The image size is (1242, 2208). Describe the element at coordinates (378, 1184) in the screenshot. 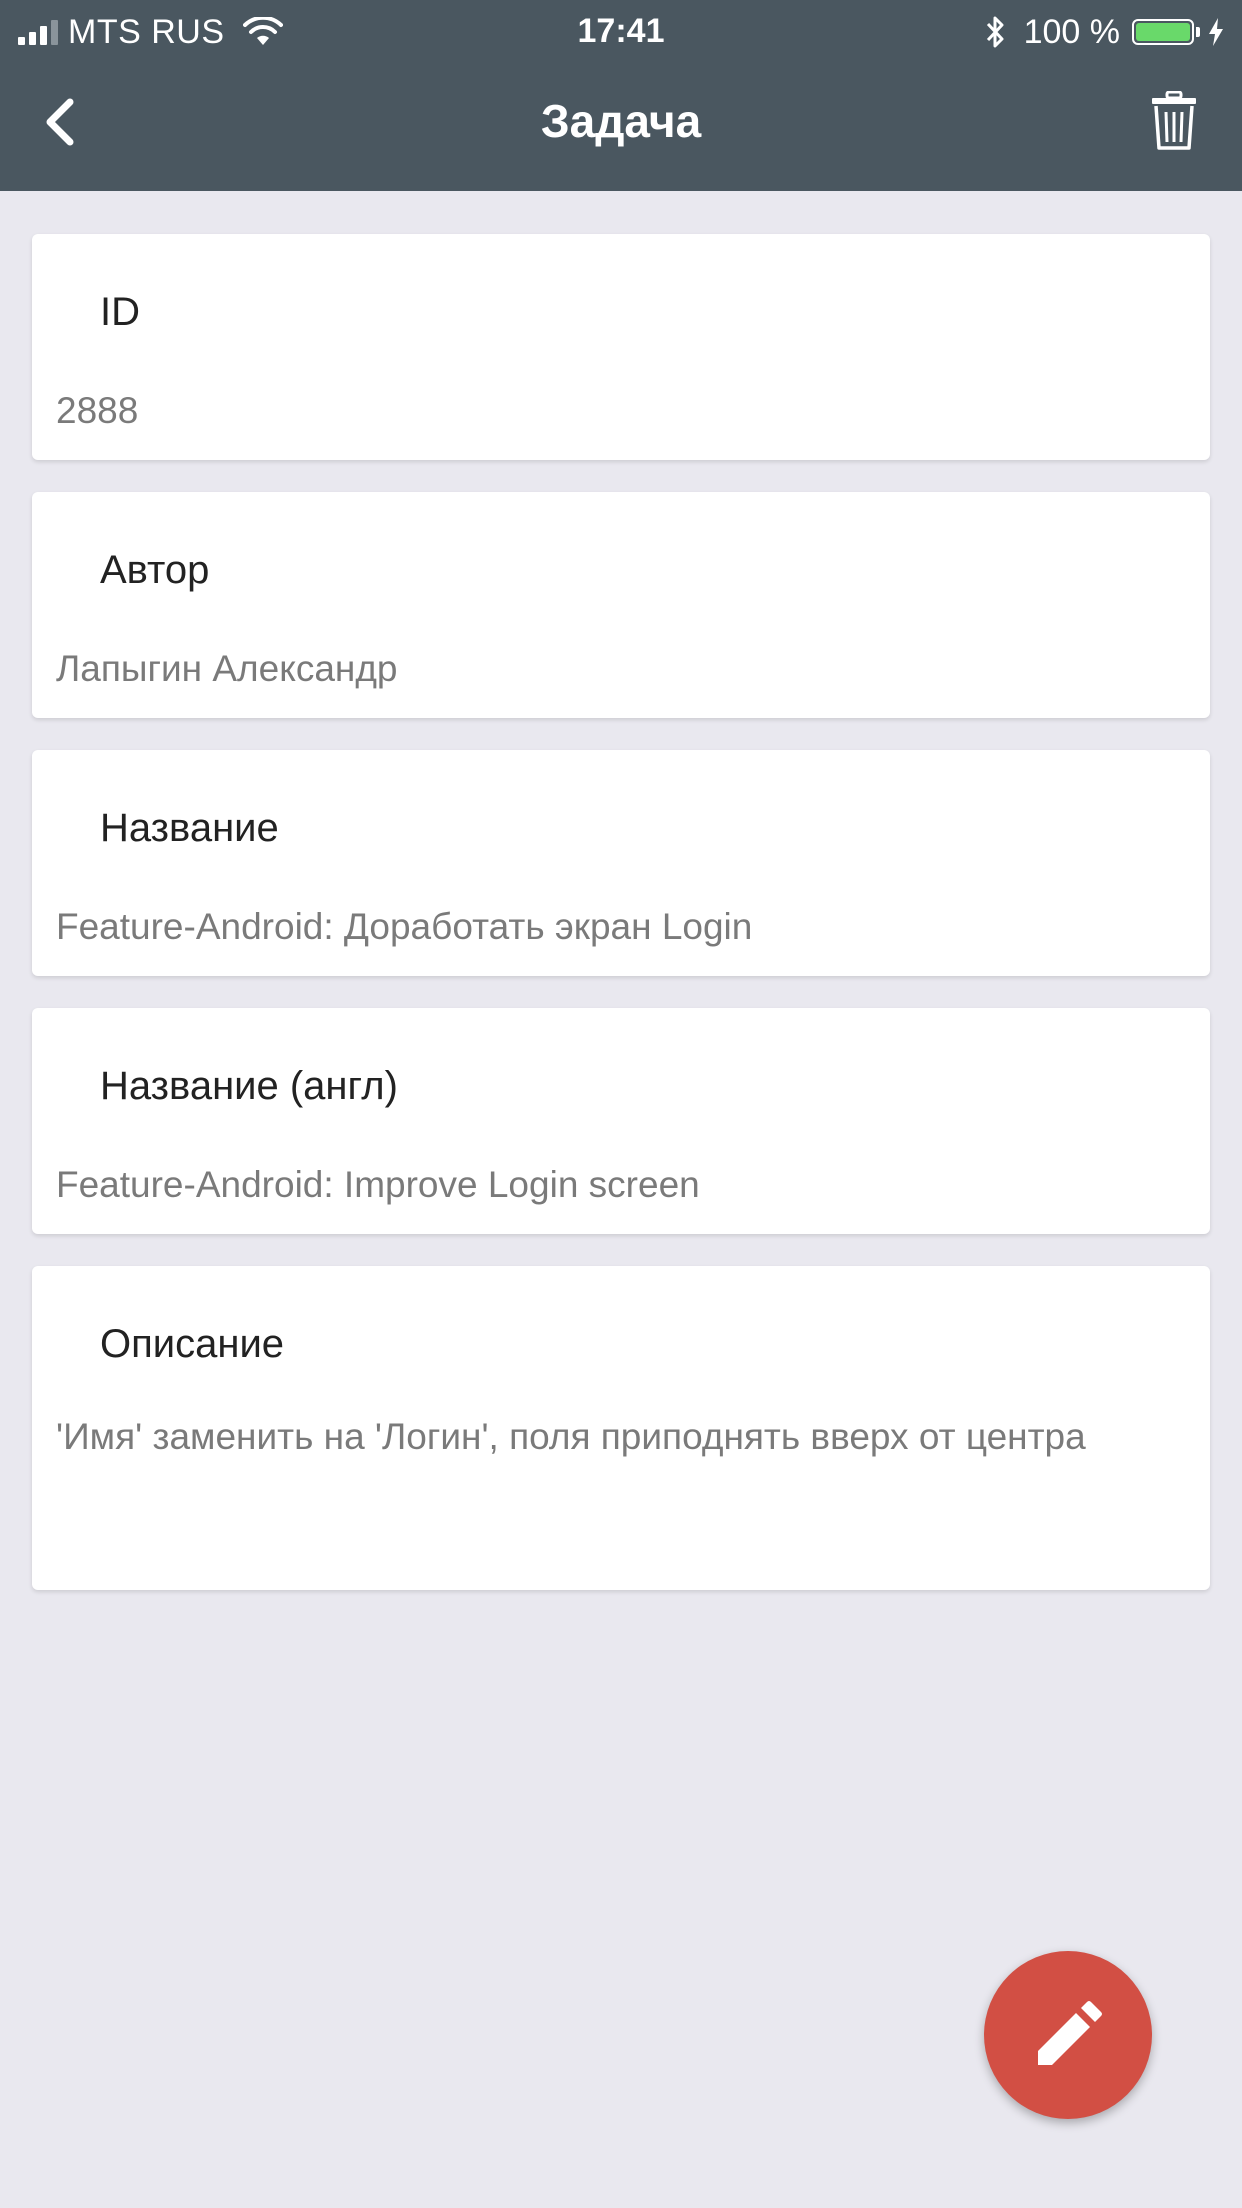

I see `field-value: Feature-Android: Improve Login screen` at that location.